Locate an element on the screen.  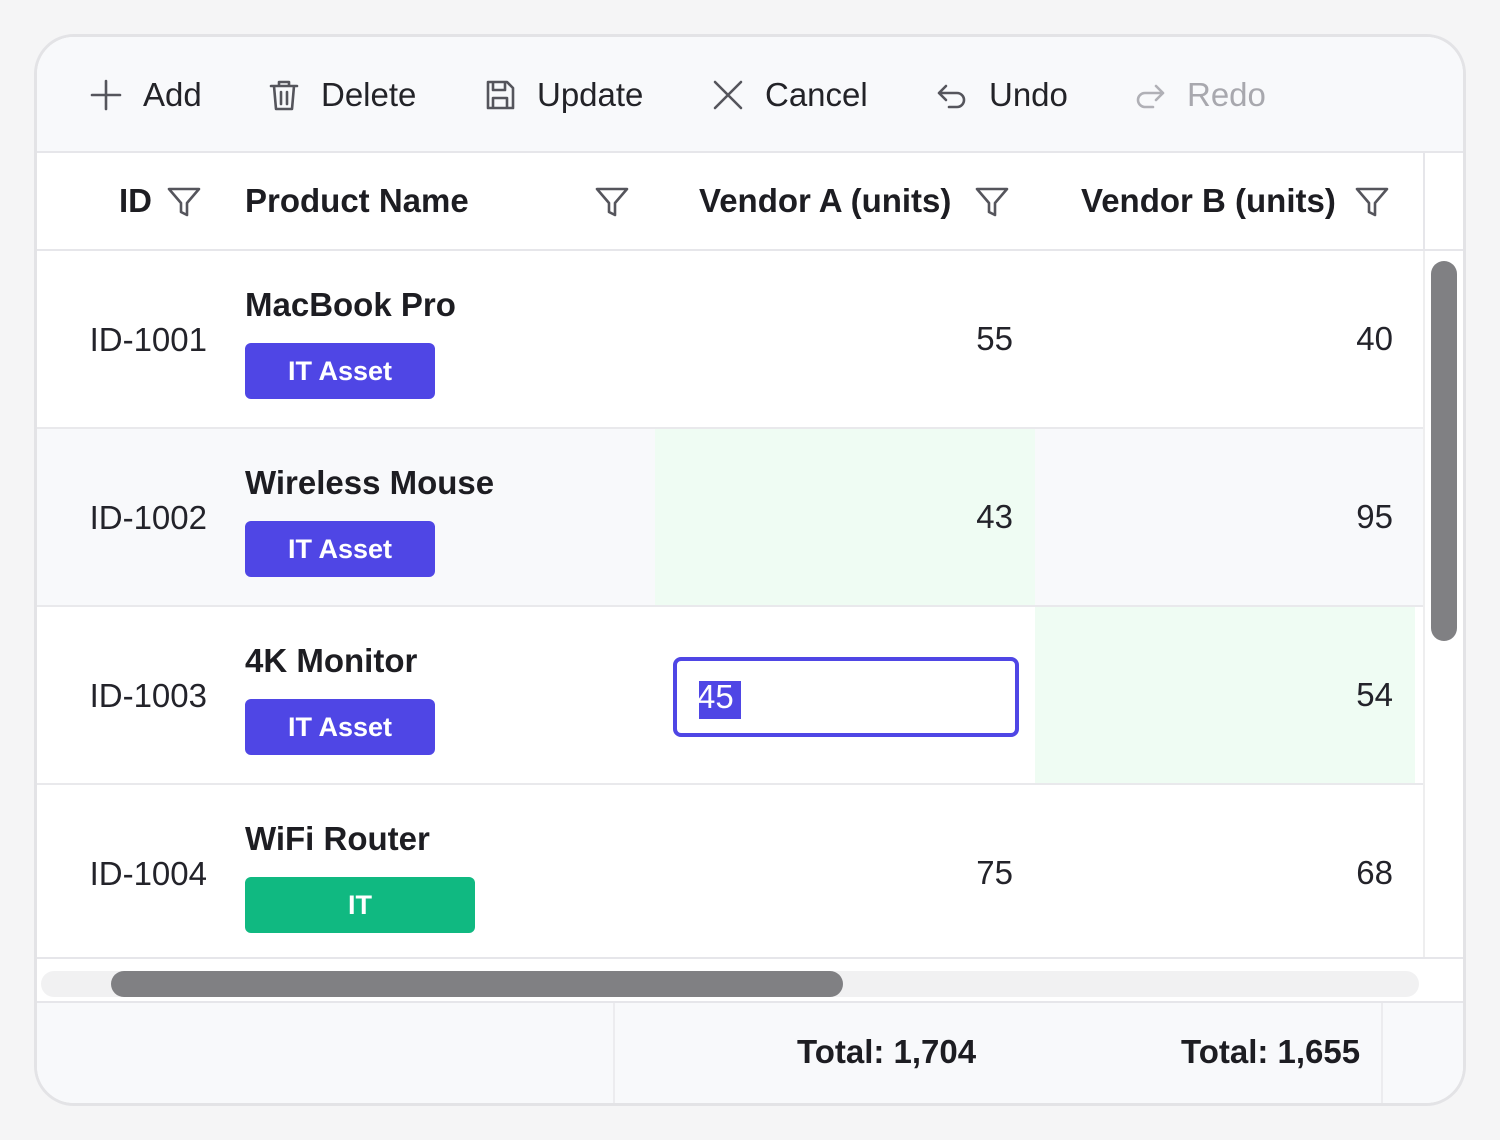
cancel-label: Cancel is located at coordinates (816, 94).